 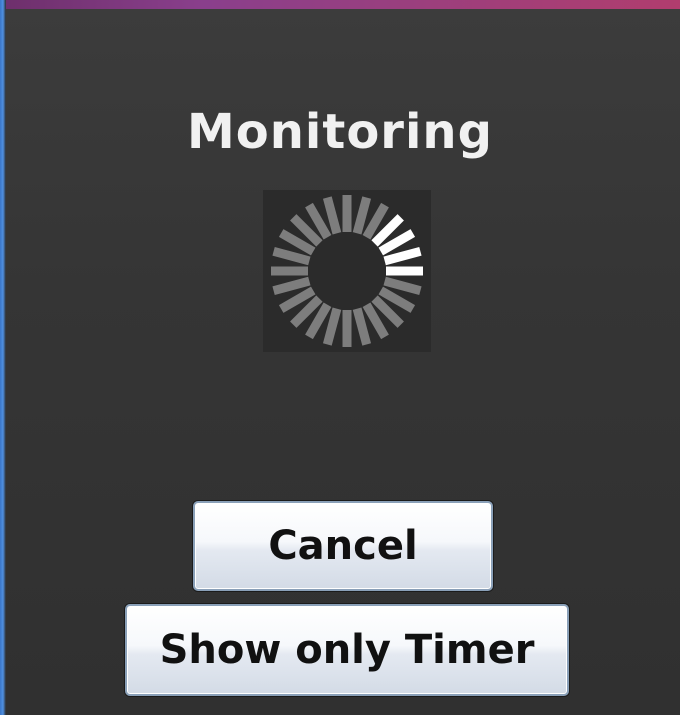 I want to click on cancel-button: Cancel, so click(x=343, y=546).